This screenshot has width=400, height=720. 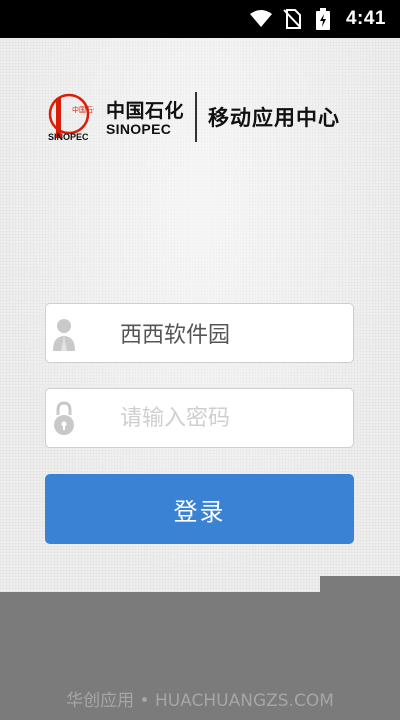 What do you see at coordinates (260, 19) in the screenshot?
I see `wifi-icon` at bounding box center [260, 19].